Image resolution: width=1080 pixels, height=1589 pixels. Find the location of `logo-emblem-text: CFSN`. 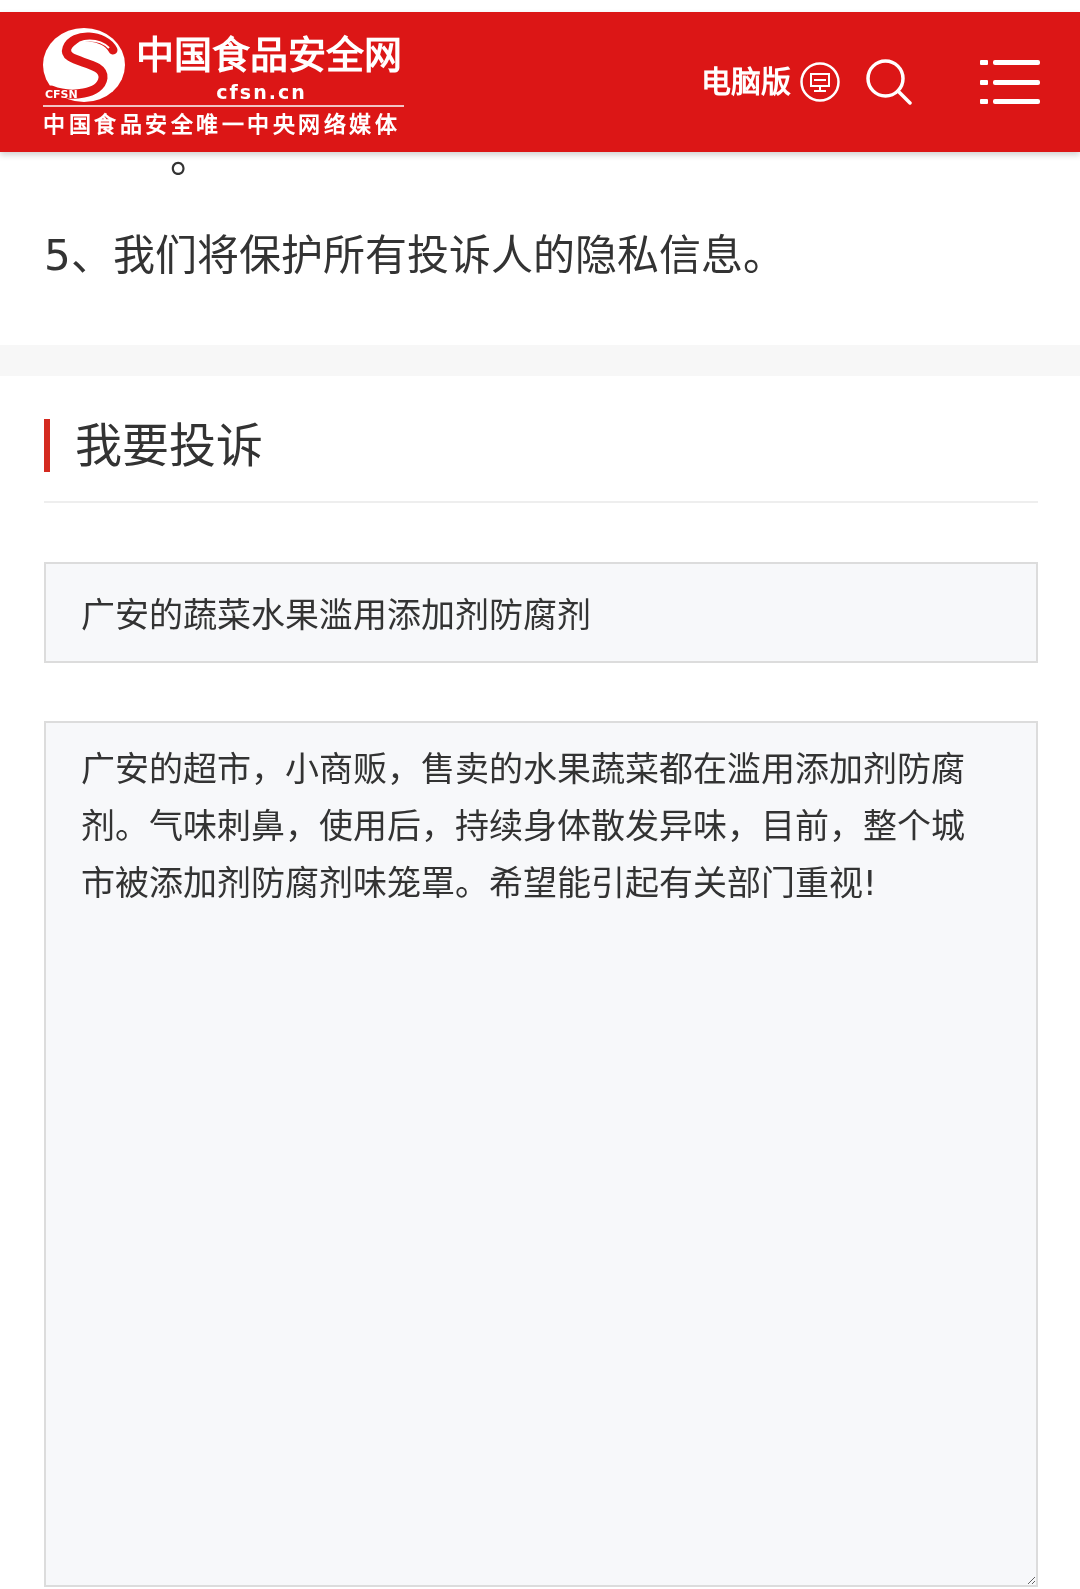

logo-emblem-text: CFSN is located at coordinates (61, 95).